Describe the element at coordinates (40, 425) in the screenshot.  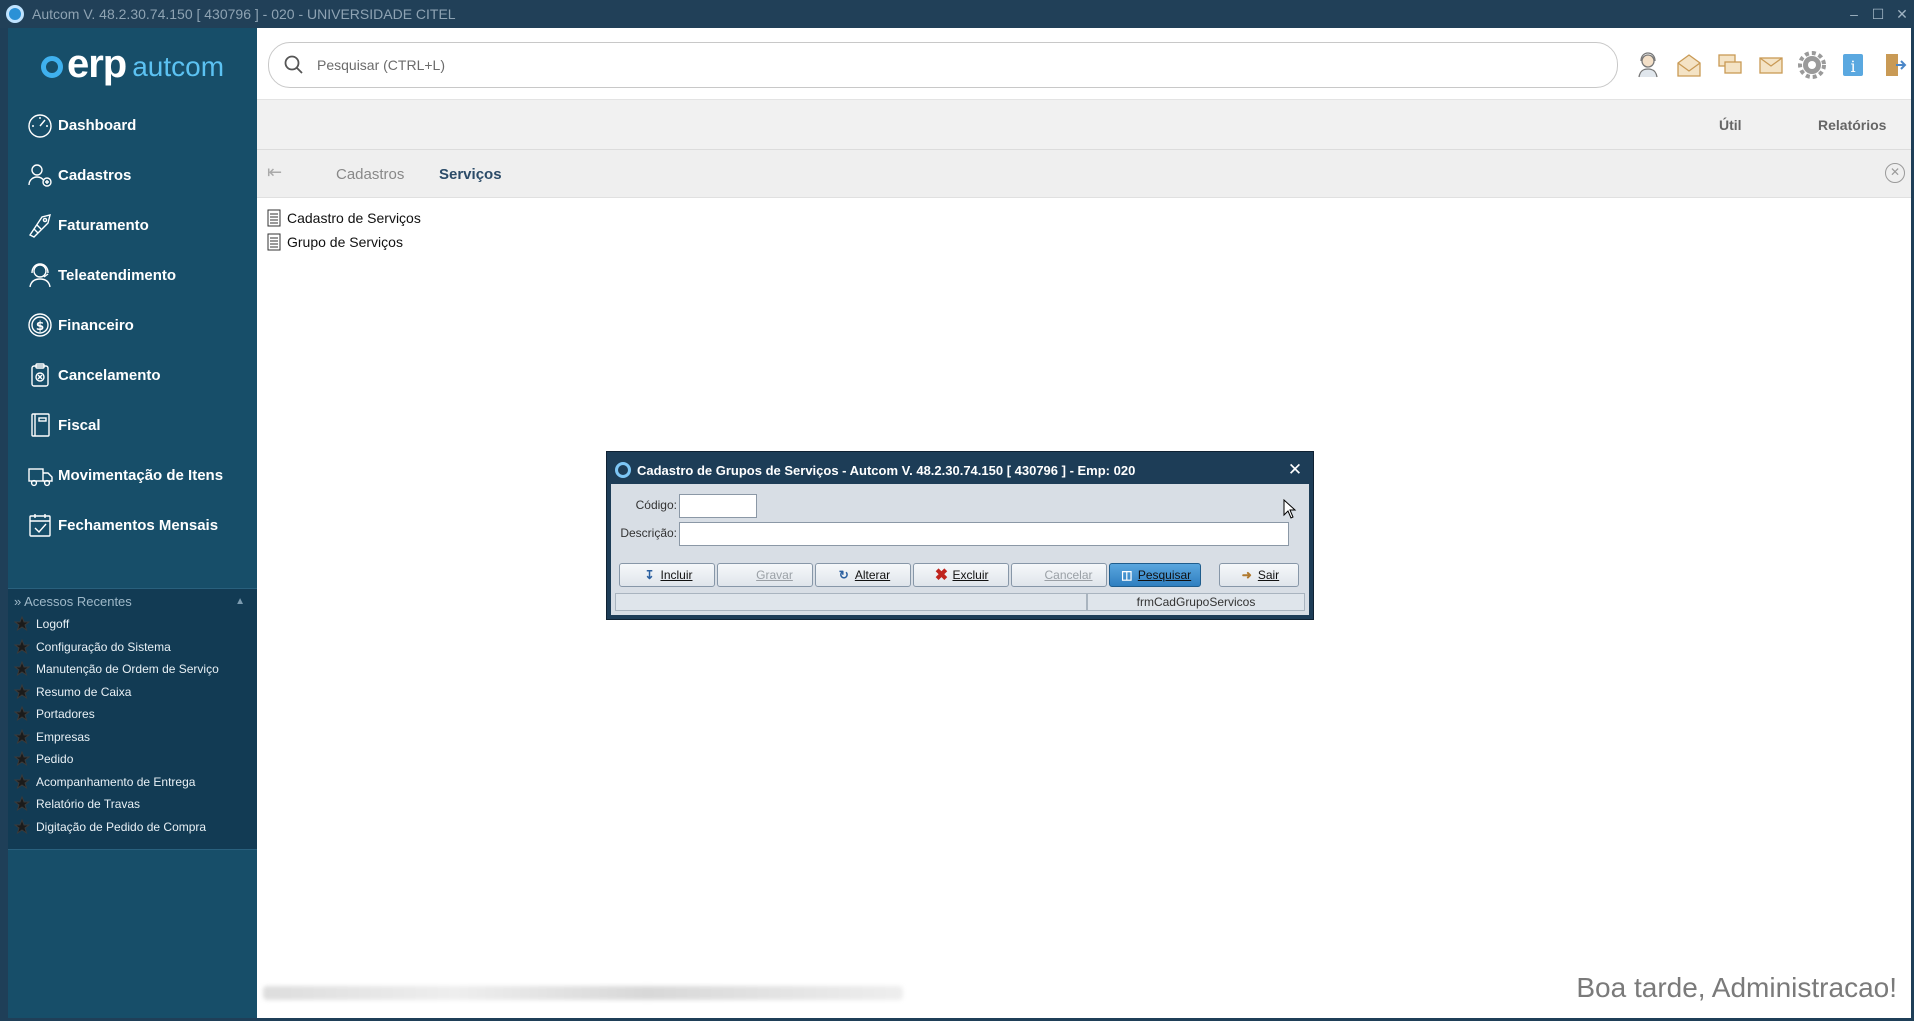
I see `document-icon` at that location.